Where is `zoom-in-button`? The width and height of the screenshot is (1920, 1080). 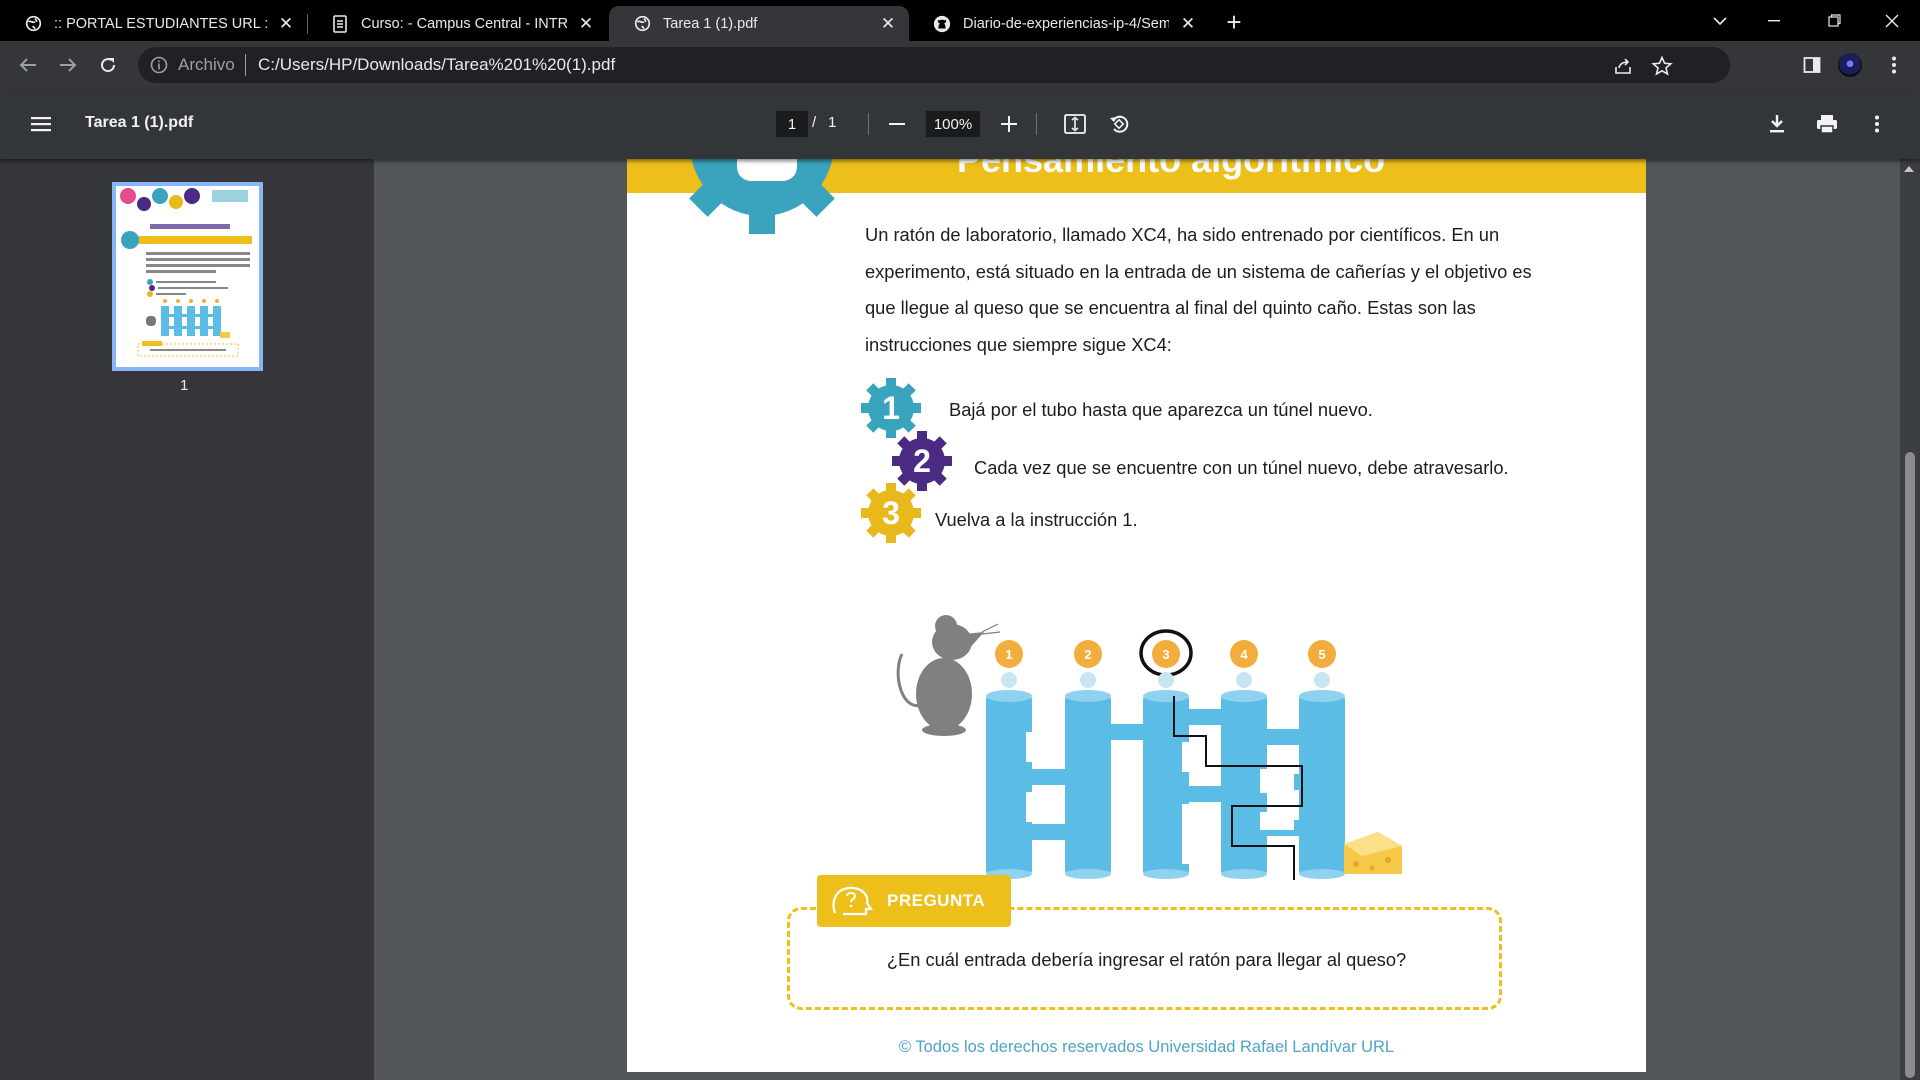
zoom-in-button is located at coordinates (1009, 124).